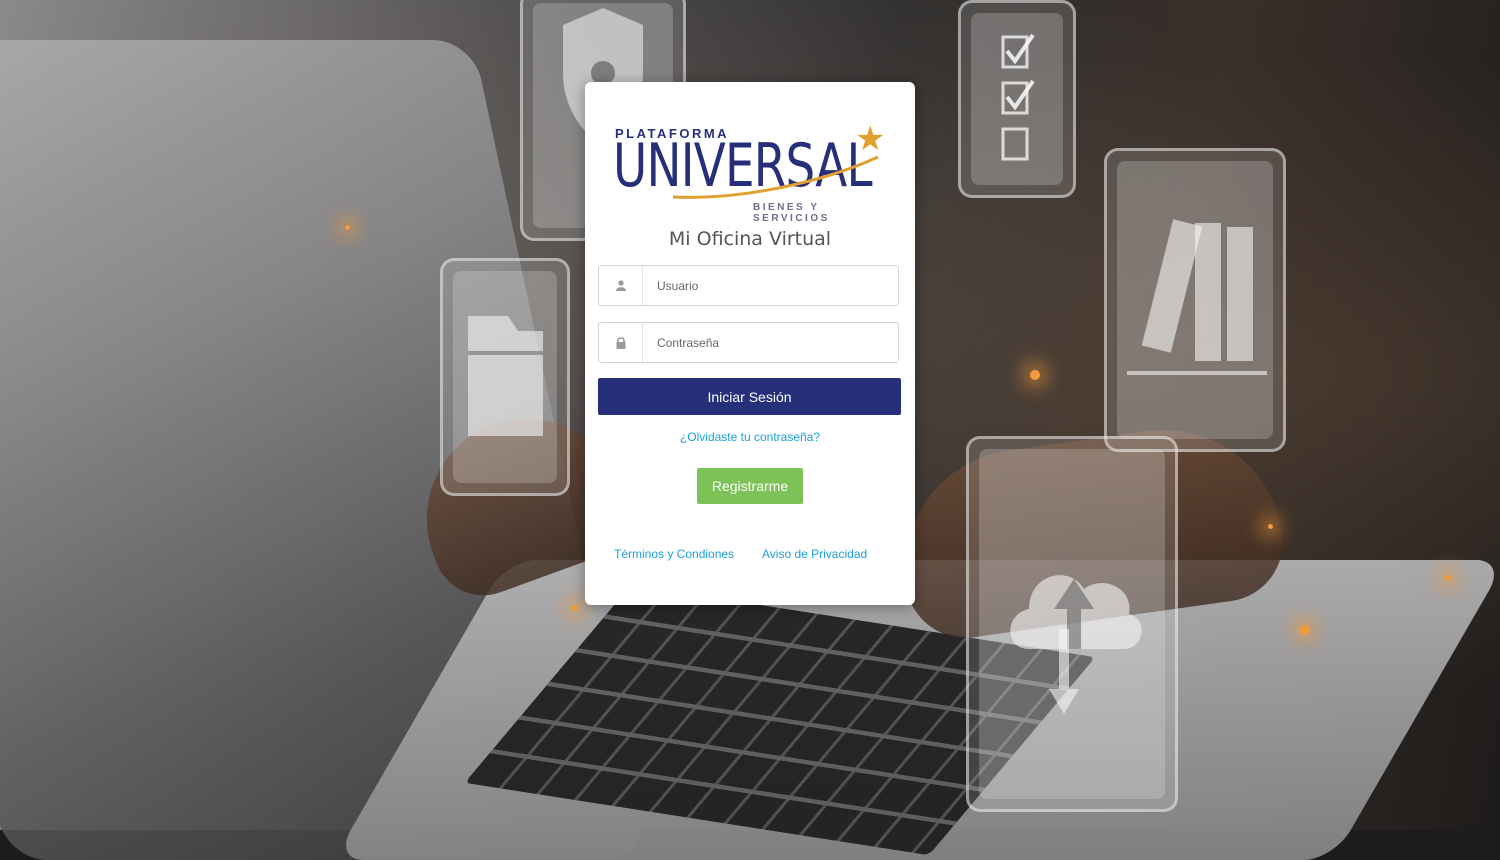  What do you see at coordinates (621, 342) in the screenshot?
I see `lock-icon` at bounding box center [621, 342].